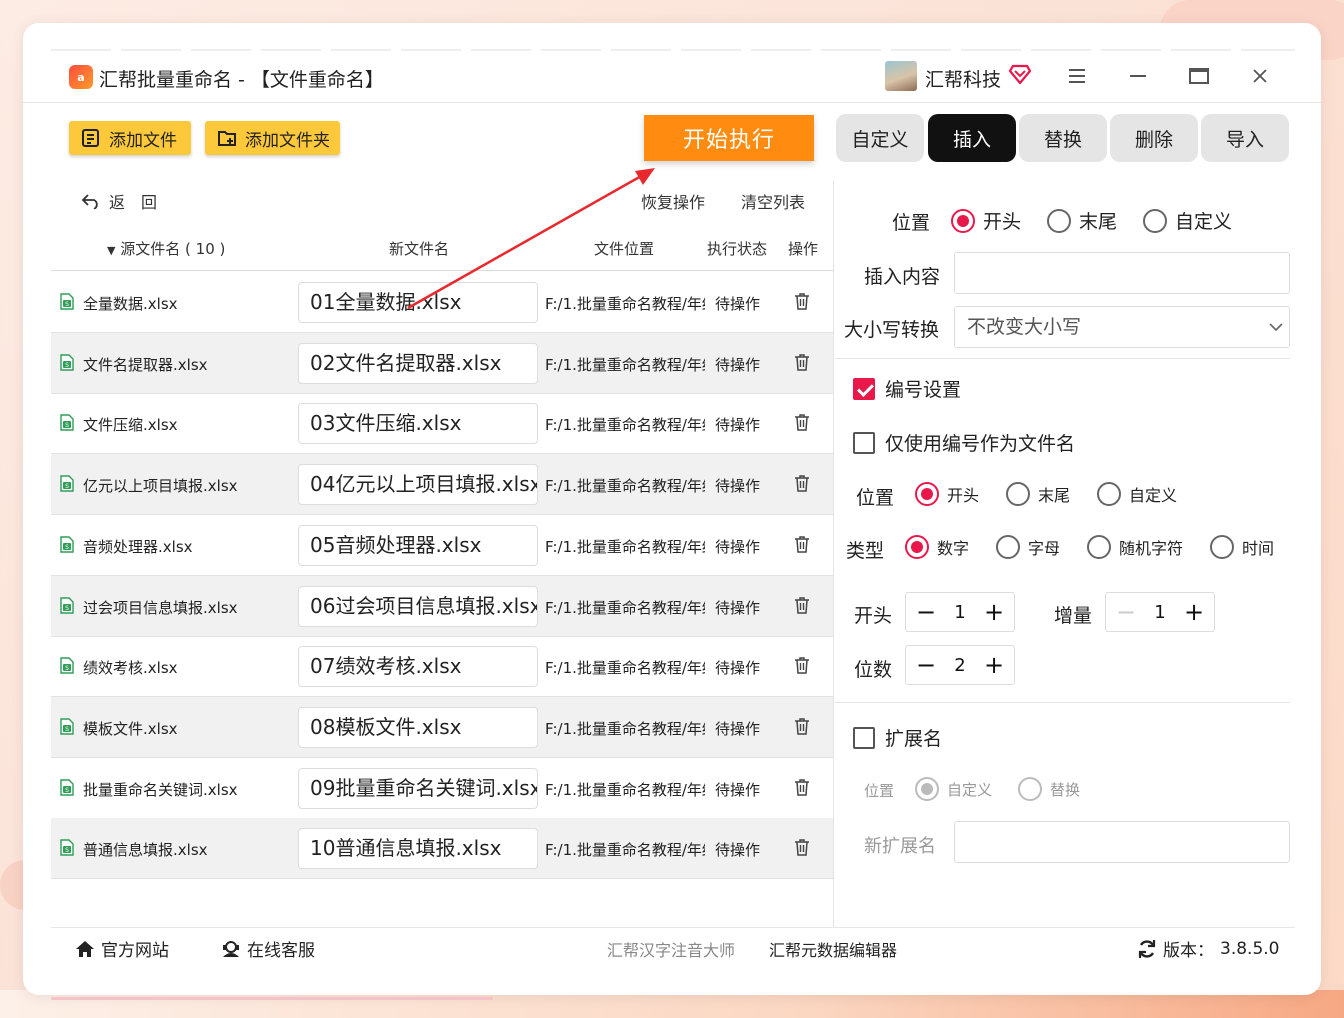 Image resolution: width=1344 pixels, height=1018 pixels. I want to click on app-link-metadata: 汇帮元数据编辑器, so click(833, 949).